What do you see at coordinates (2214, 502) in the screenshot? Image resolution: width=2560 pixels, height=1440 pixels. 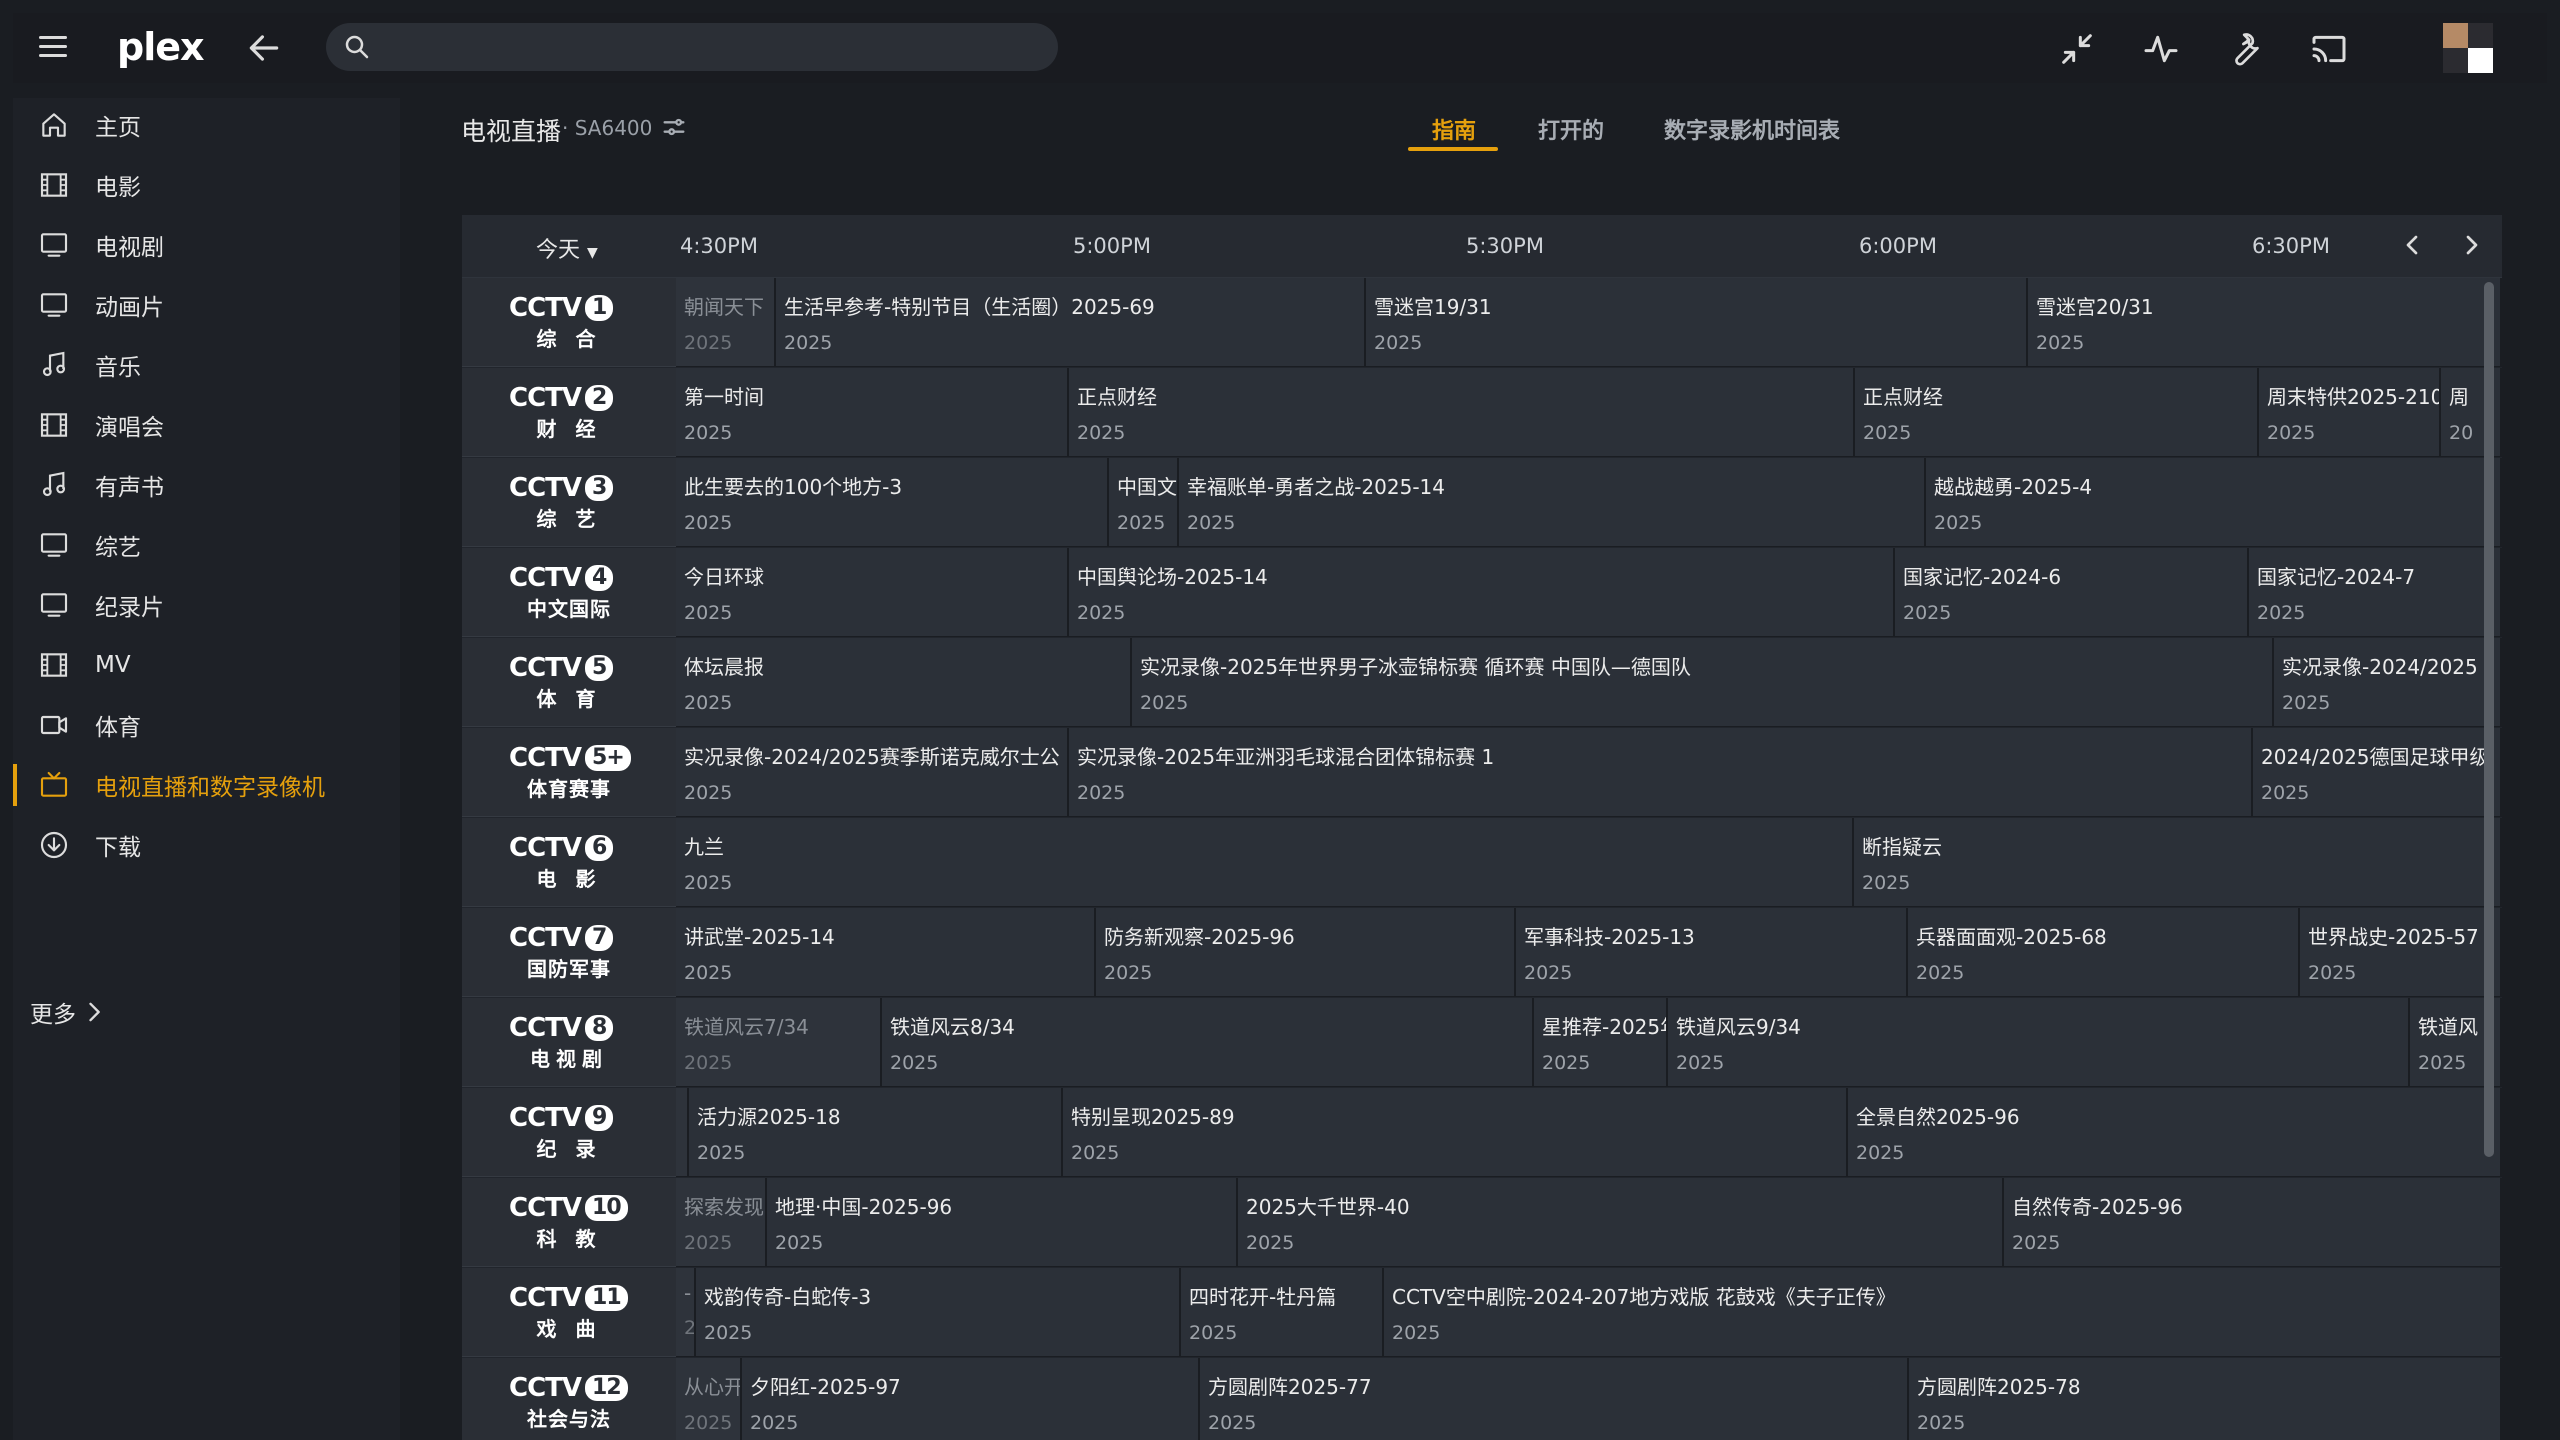 I see `program-cell: 越战越勇-2025-4 2025` at bounding box center [2214, 502].